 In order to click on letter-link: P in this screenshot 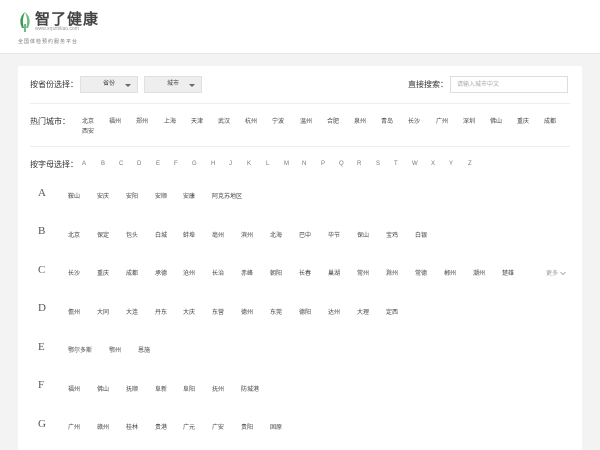, I will do `click(323, 164)`.